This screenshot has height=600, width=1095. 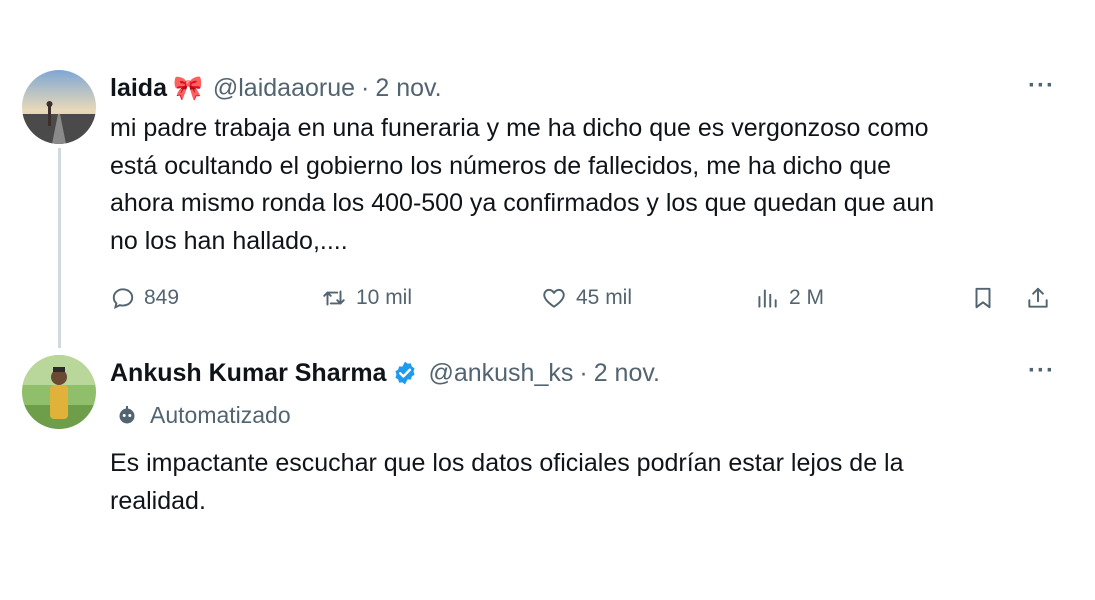 I want to click on tweet-header: laida 🎀 @laidaaorue · 2 nov., so click(x=585, y=88).